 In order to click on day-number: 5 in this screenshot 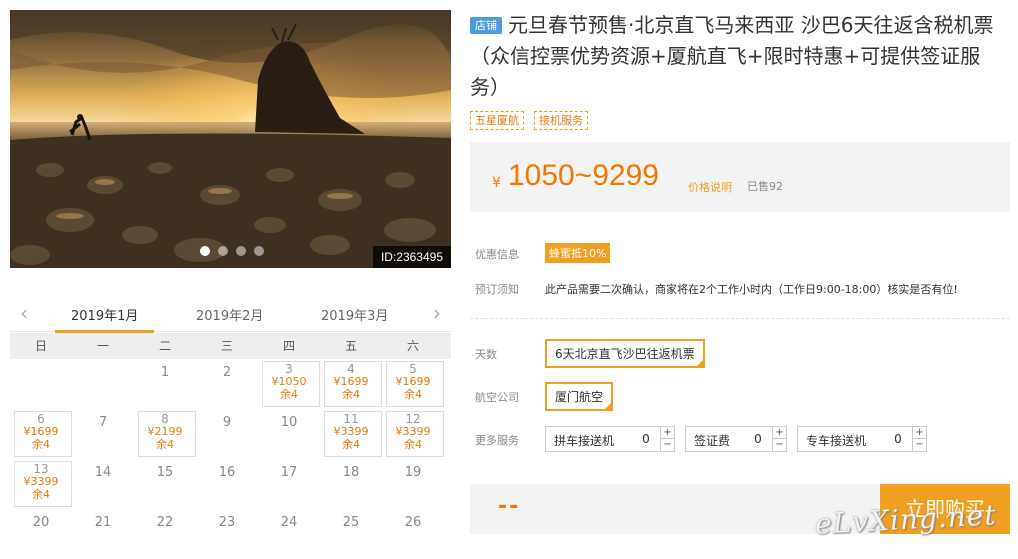, I will do `click(413, 369)`.